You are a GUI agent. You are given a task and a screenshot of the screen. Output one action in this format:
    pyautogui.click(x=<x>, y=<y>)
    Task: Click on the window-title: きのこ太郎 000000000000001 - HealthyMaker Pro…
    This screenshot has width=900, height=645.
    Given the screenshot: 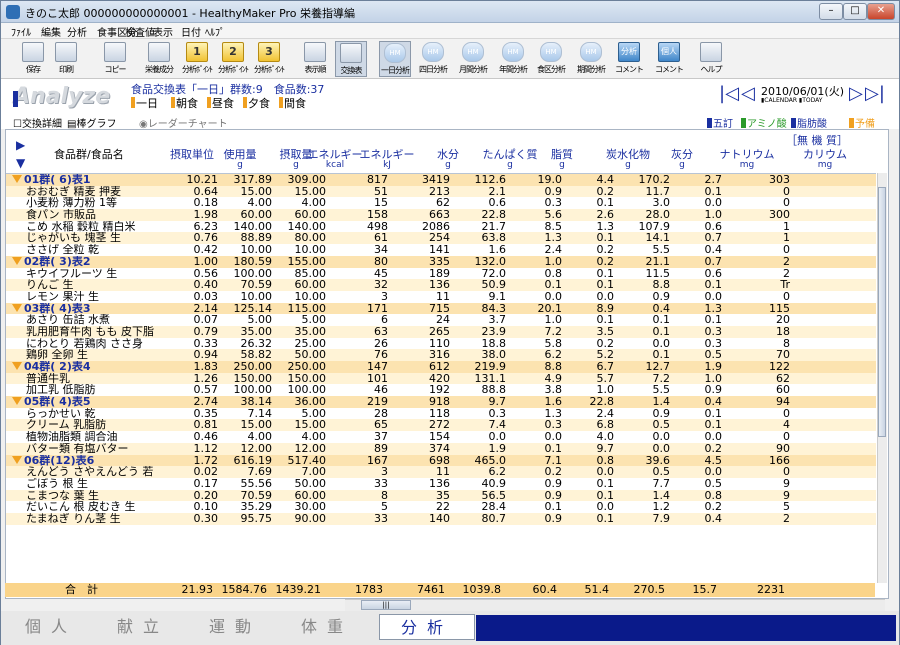 What is the action you would take?
    pyautogui.click(x=190, y=13)
    